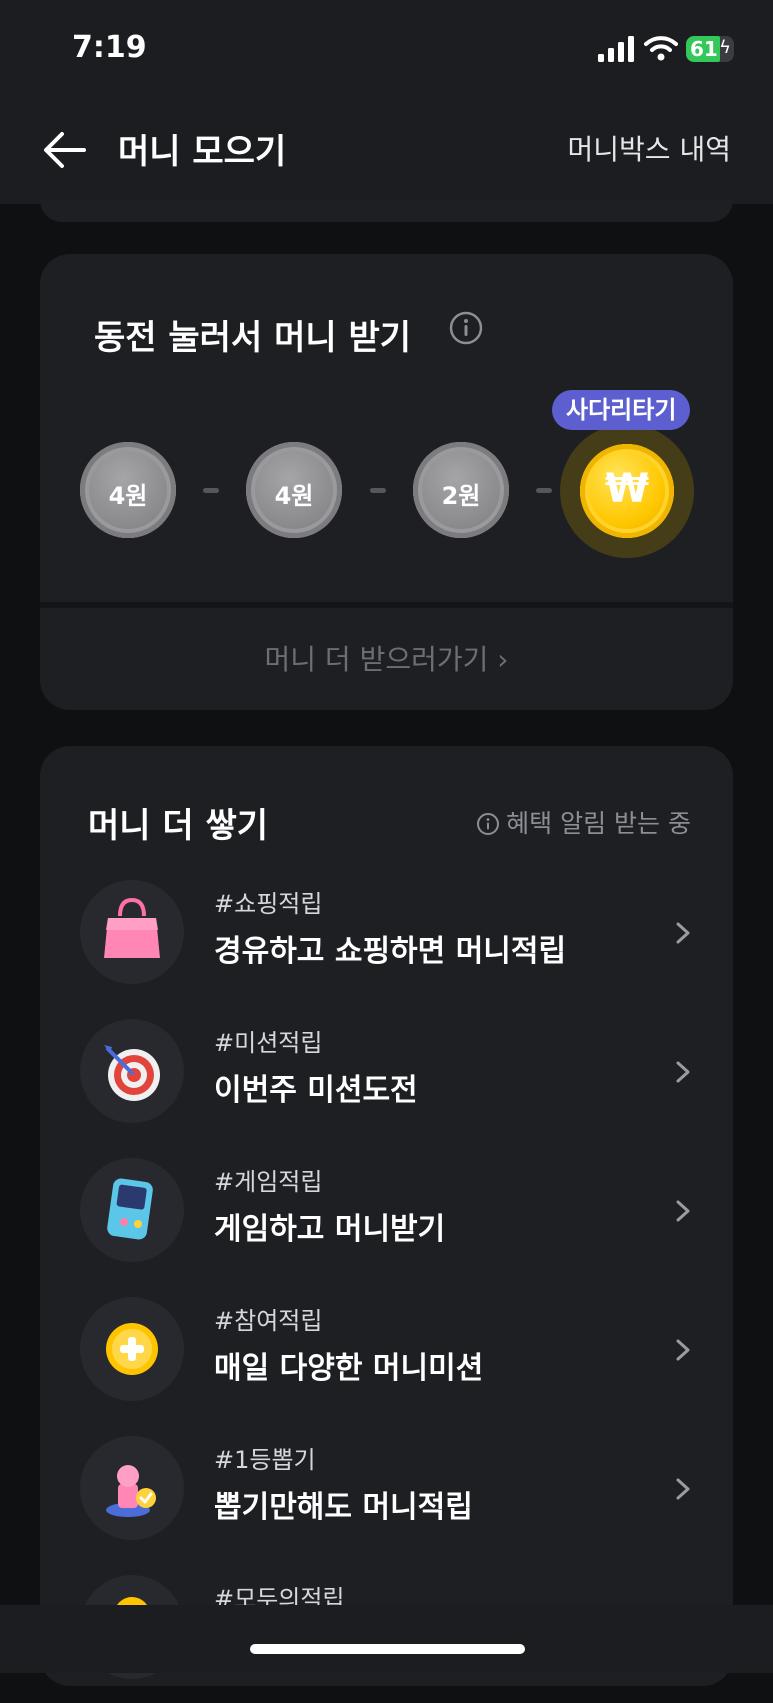 Image resolution: width=773 pixels, height=1703 pixels. What do you see at coordinates (386, 152) in the screenshot?
I see `navigation-bar: 머니 모으기 머니박스 내역` at bounding box center [386, 152].